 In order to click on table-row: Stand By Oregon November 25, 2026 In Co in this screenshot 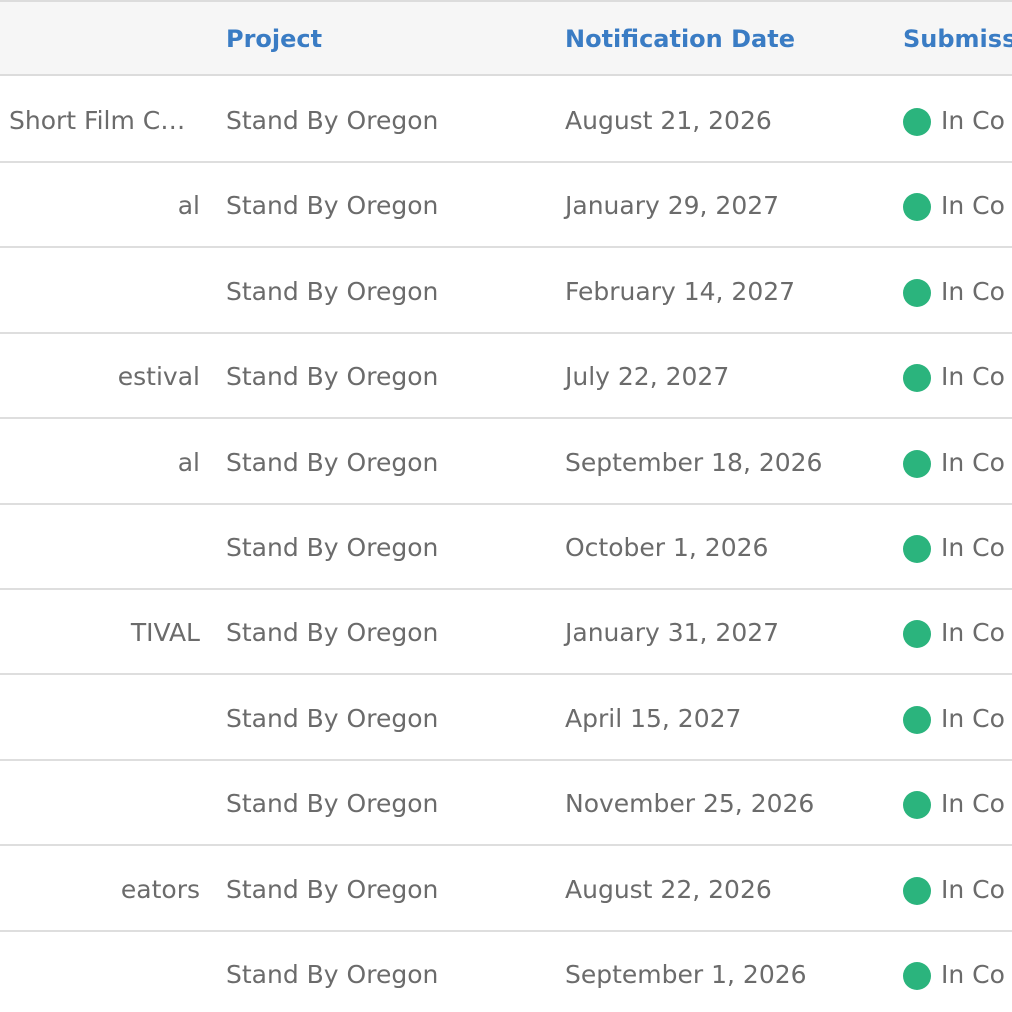, I will do `click(506, 803)`.